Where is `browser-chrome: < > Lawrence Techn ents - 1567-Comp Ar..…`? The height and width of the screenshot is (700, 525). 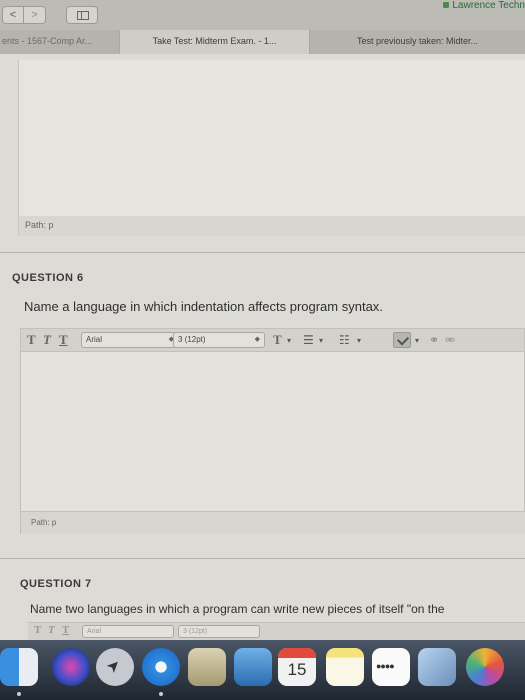
browser-chrome: < > Lawrence Techn ents - 1567-Comp Ar..… is located at coordinates (262, 27).